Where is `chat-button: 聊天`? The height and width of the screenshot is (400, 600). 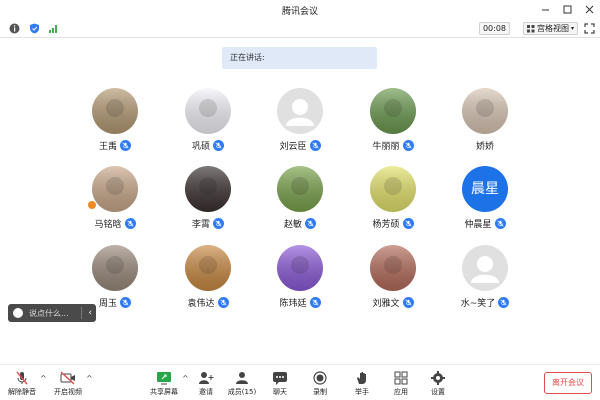
chat-button: 聊天 is located at coordinates (280, 385).